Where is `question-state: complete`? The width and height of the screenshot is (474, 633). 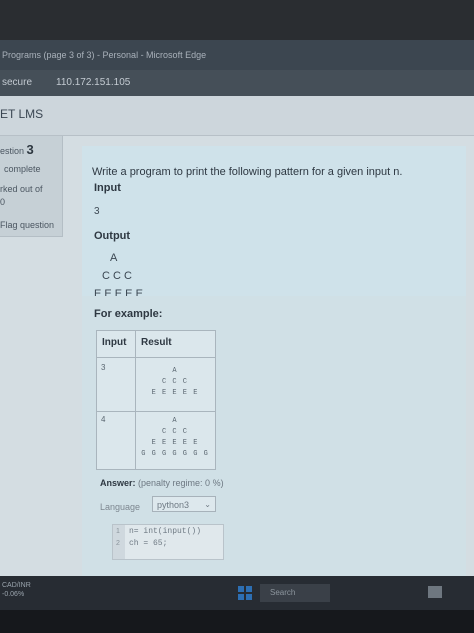
question-state: complete is located at coordinates (22, 169).